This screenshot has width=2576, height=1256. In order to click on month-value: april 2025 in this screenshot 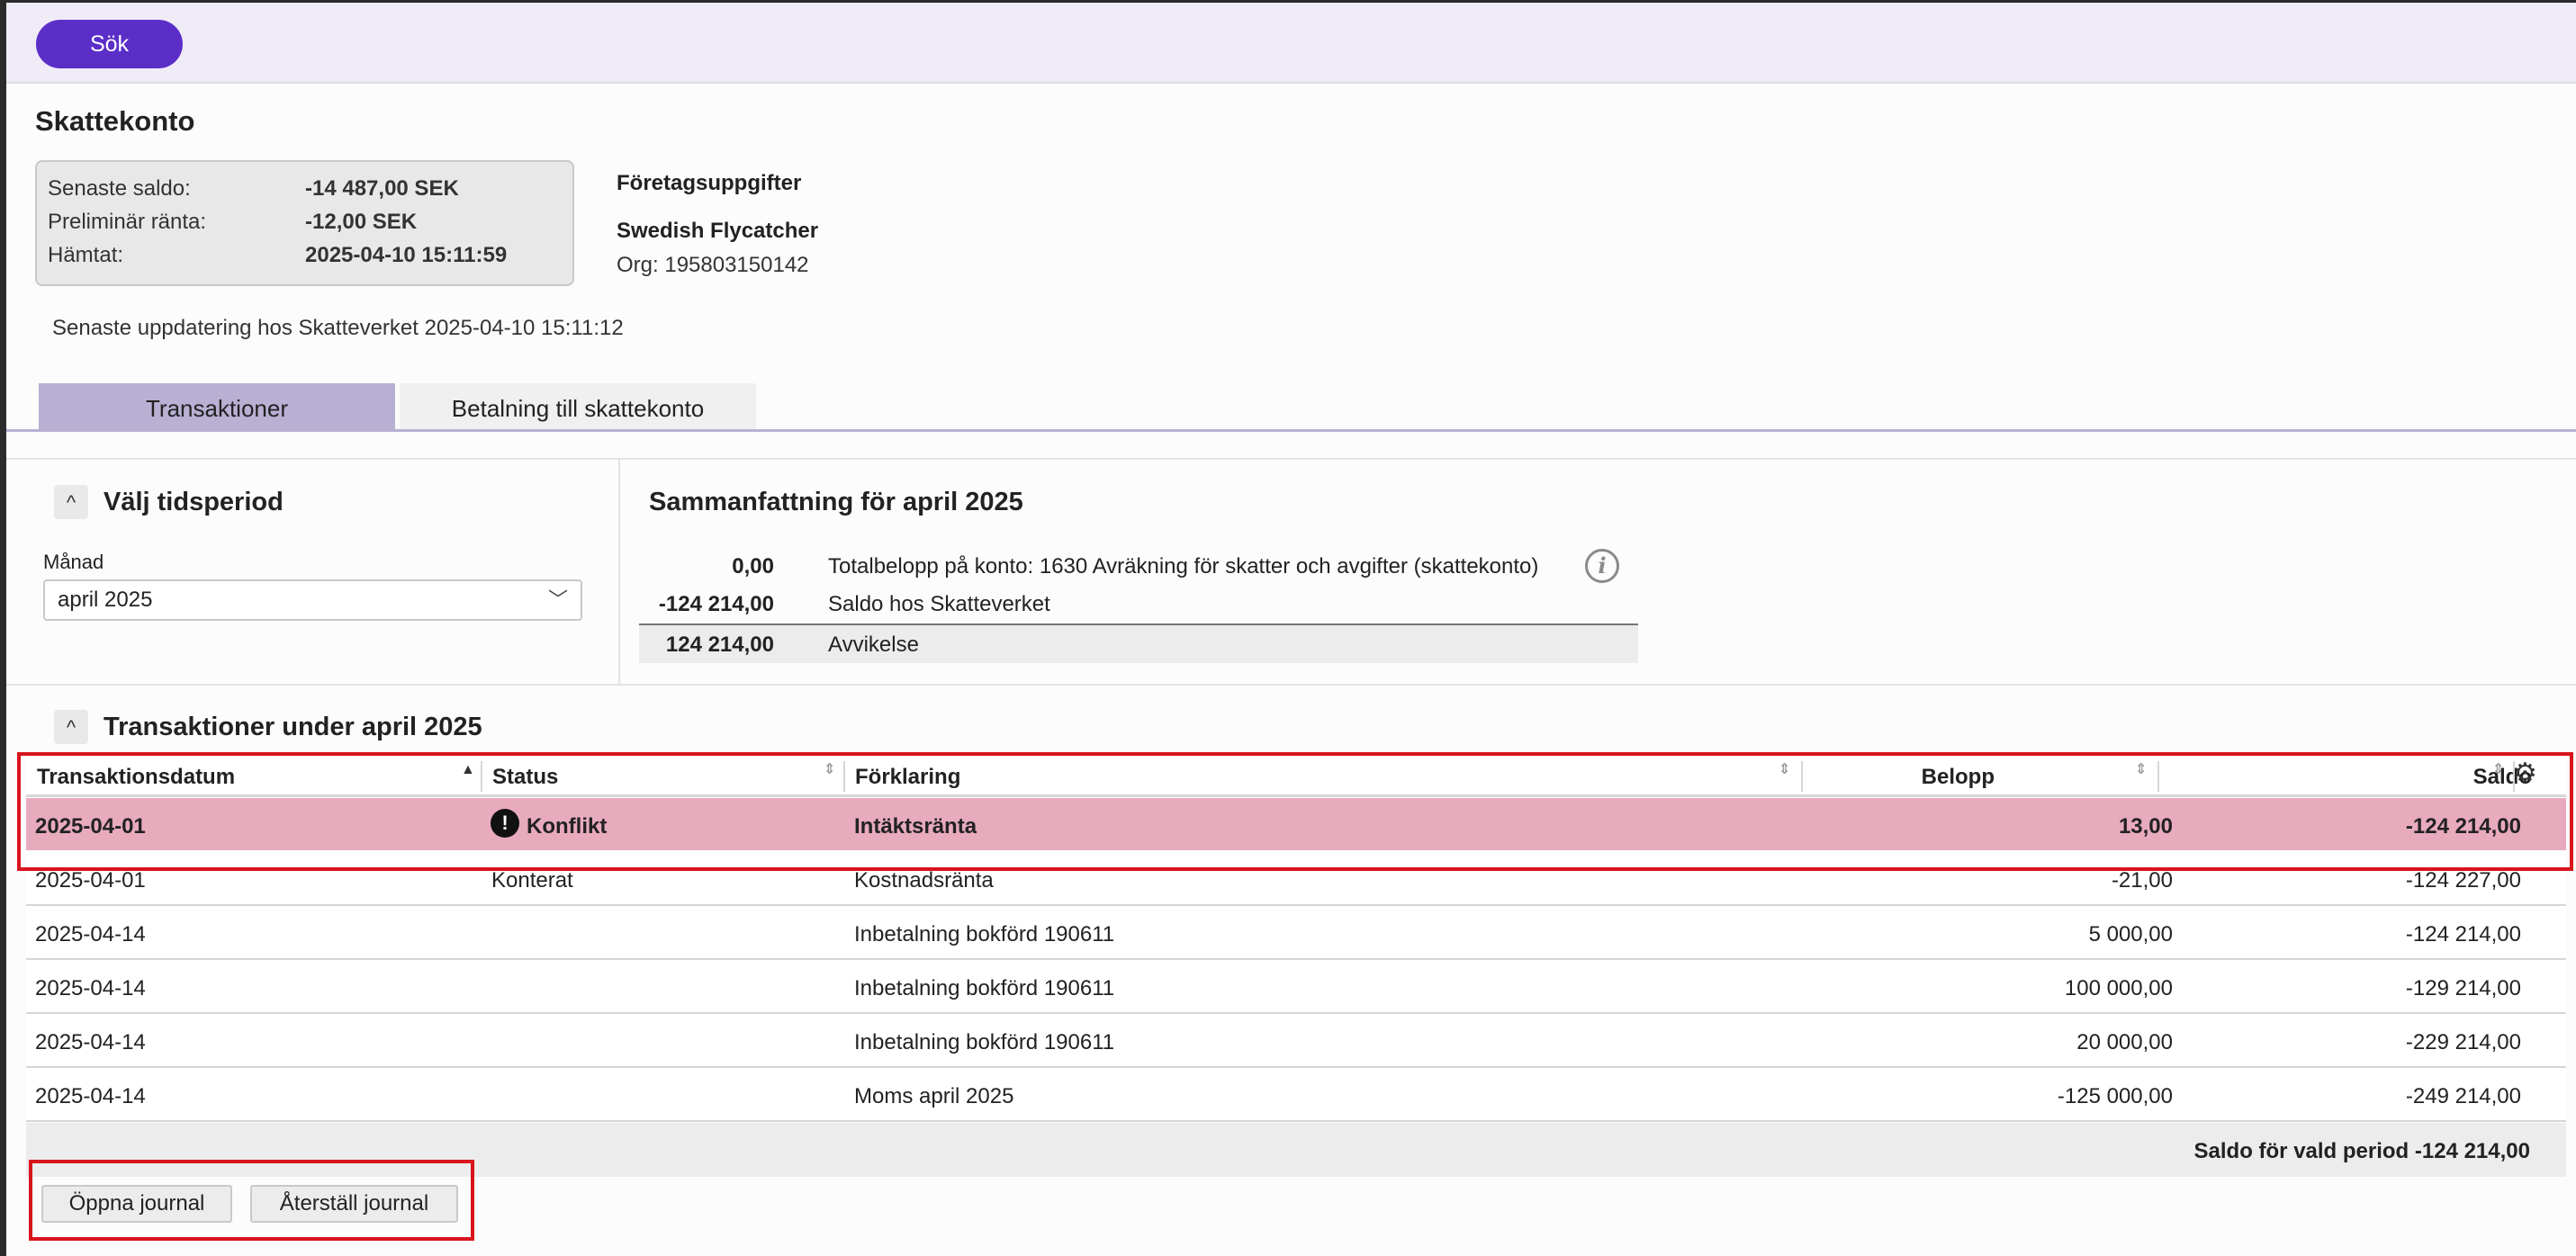, I will do `click(105, 600)`.